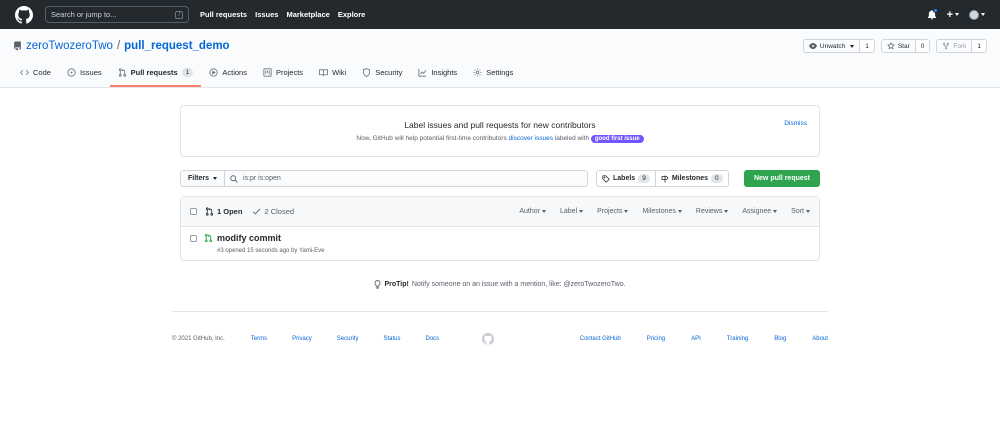 The image size is (1000, 426). What do you see at coordinates (800, 211) in the screenshot?
I see `sort-filter: Sort` at bounding box center [800, 211].